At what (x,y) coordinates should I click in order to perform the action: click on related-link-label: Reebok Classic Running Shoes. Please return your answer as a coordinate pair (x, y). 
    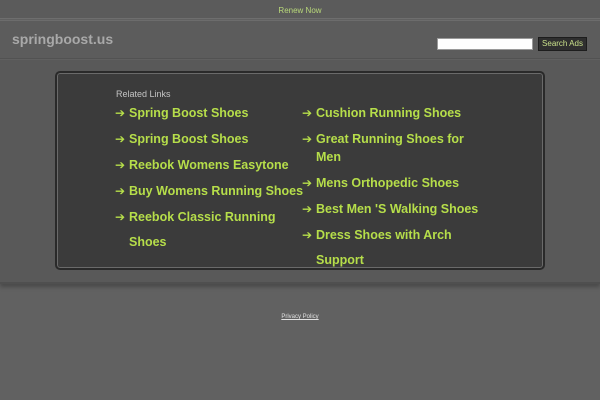
    Looking at the image, I should click on (202, 229).